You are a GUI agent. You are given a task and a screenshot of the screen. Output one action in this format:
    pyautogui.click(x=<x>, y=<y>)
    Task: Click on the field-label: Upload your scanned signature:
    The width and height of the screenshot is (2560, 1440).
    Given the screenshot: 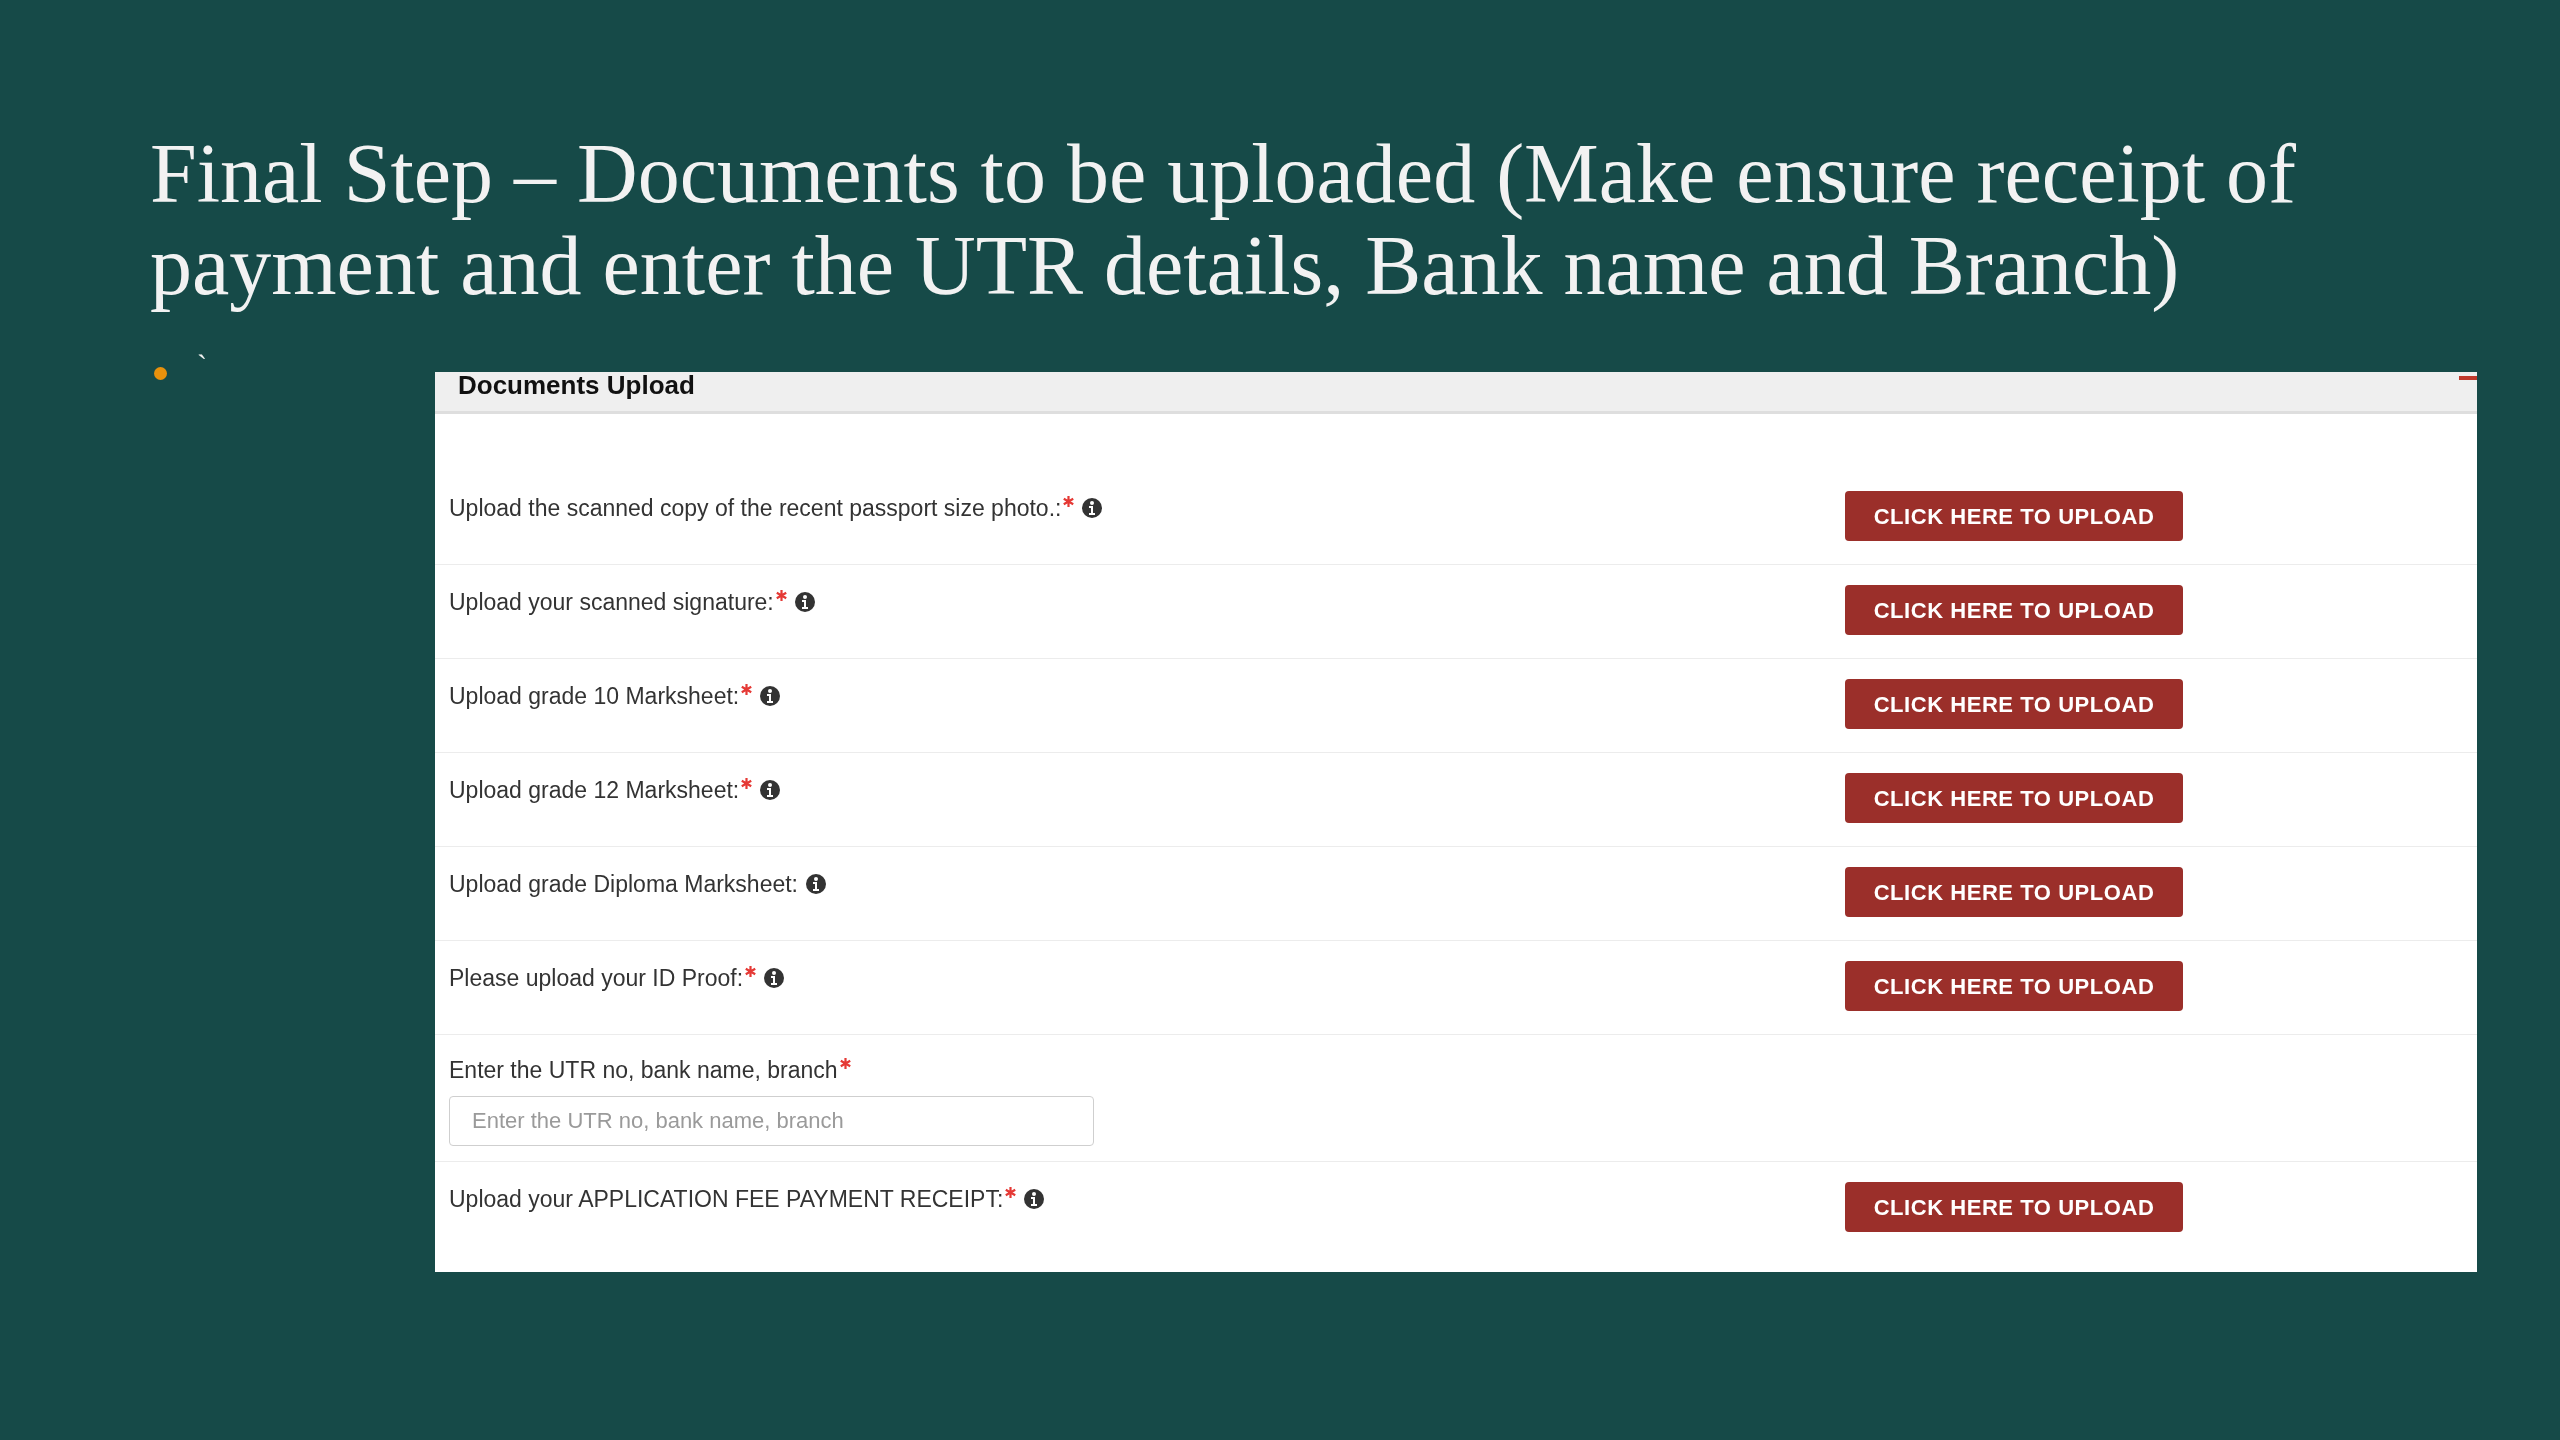 What is the action you would take?
    pyautogui.click(x=611, y=602)
    